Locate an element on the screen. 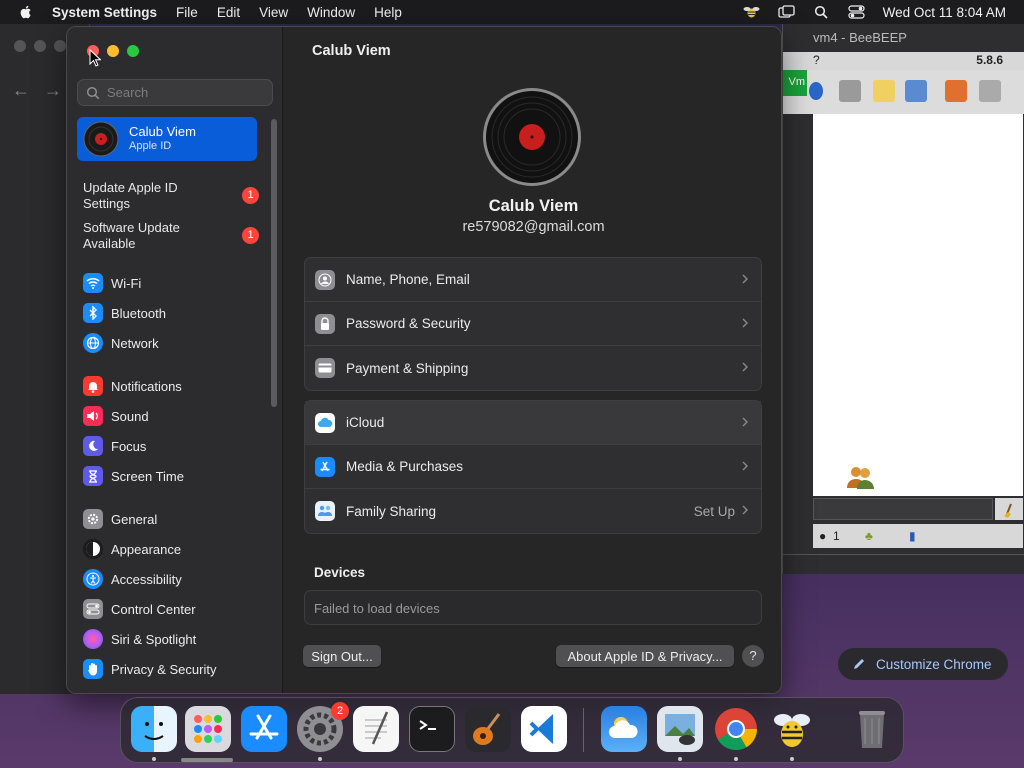  sidebar-item-sound: Sound is located at coordinates (173, 416).